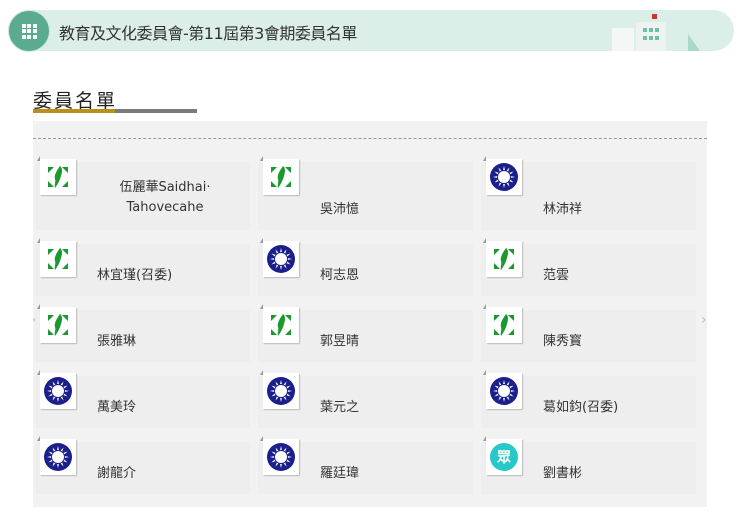 Image resolution: width=740 pixels, height=517 pixels. I want to click on svg-text: 眾, so click(503, 458).